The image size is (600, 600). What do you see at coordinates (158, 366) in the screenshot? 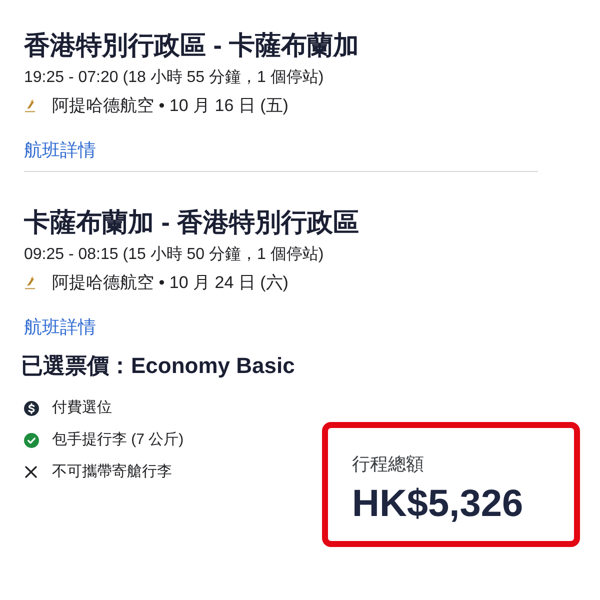
I see `selected-fare-heading: 已選票價：Economy Basic` at bounding box center [158, 366].